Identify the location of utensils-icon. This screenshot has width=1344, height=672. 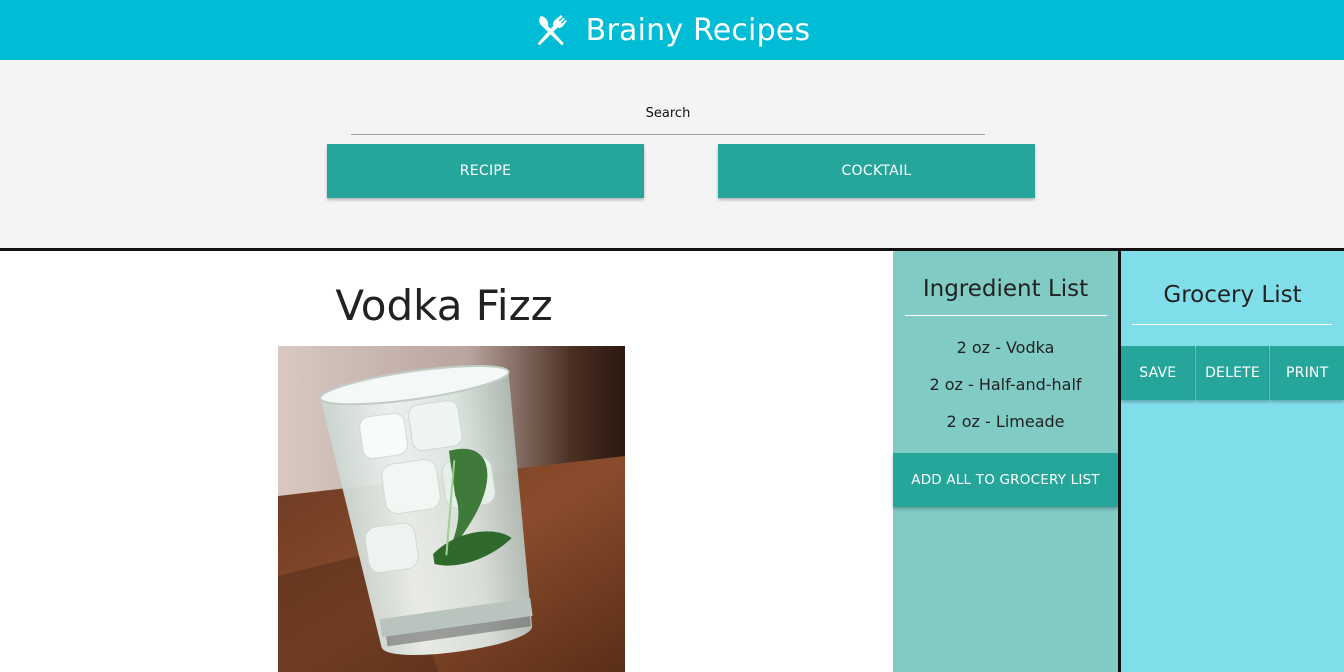
(552, 30).